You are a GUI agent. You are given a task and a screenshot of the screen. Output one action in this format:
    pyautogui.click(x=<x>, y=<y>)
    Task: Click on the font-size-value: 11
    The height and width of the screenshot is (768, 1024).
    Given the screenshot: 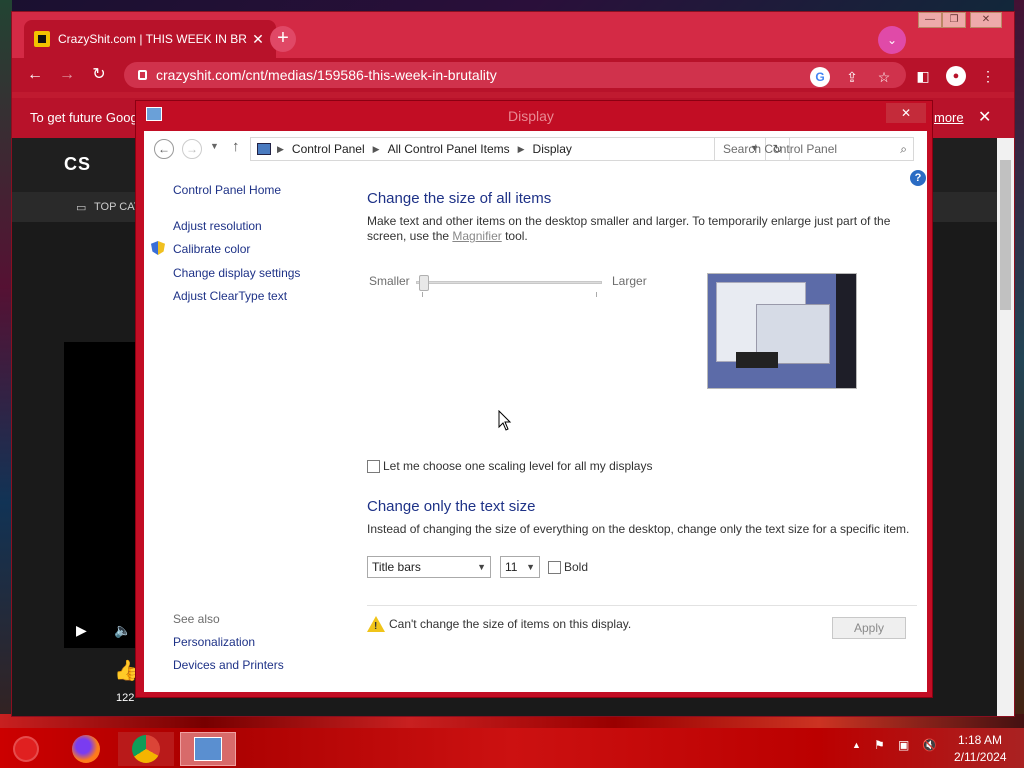 What is the action you would take?
    pyautogui.click(x=511, y=567)
    